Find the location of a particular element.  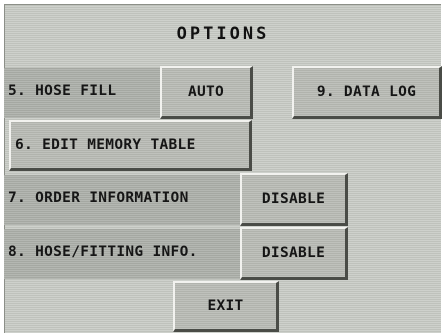

page-title: OPTIONS is located at coordinates (223, 34).